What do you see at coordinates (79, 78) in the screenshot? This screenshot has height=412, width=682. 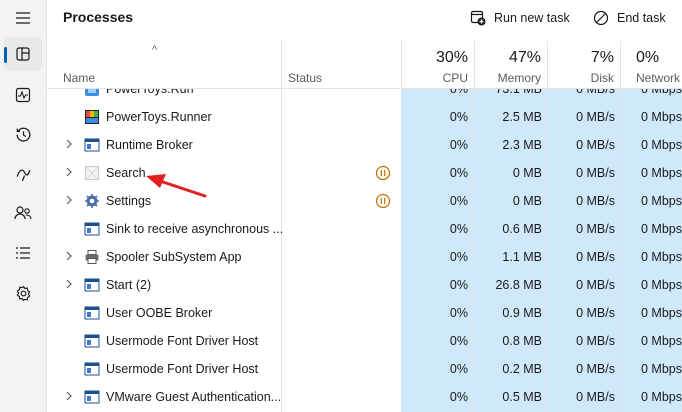 I see `name-header-label: Name` at bounding box center [79, 78].